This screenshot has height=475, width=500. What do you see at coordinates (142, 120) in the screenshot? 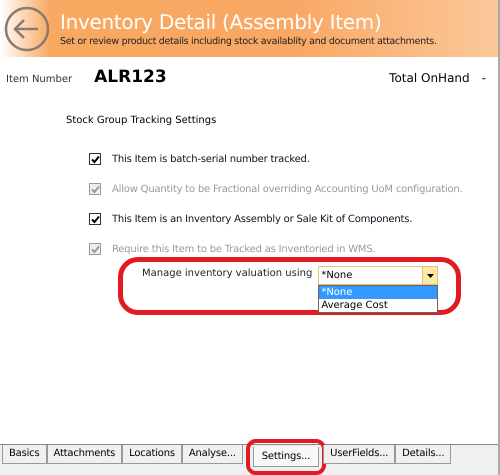
I see `section-title: Stock Group Tracking Settings` at bounding box center [142, 120].